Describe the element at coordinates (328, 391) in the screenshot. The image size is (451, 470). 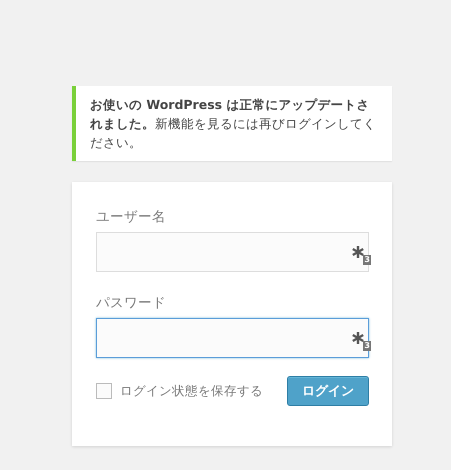
I see `login-button: ログイン` at that location.